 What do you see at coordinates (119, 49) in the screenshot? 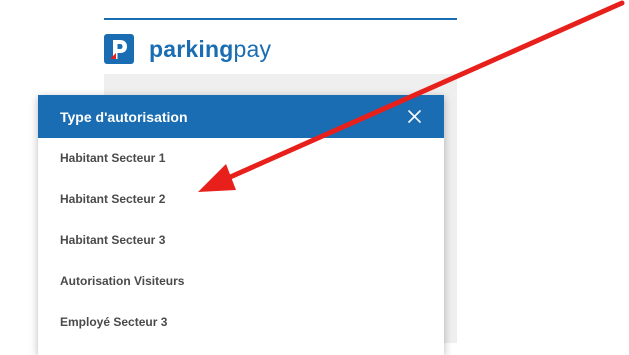
I see `parkingpay-logo-icon` at bounding box center [119, 49].